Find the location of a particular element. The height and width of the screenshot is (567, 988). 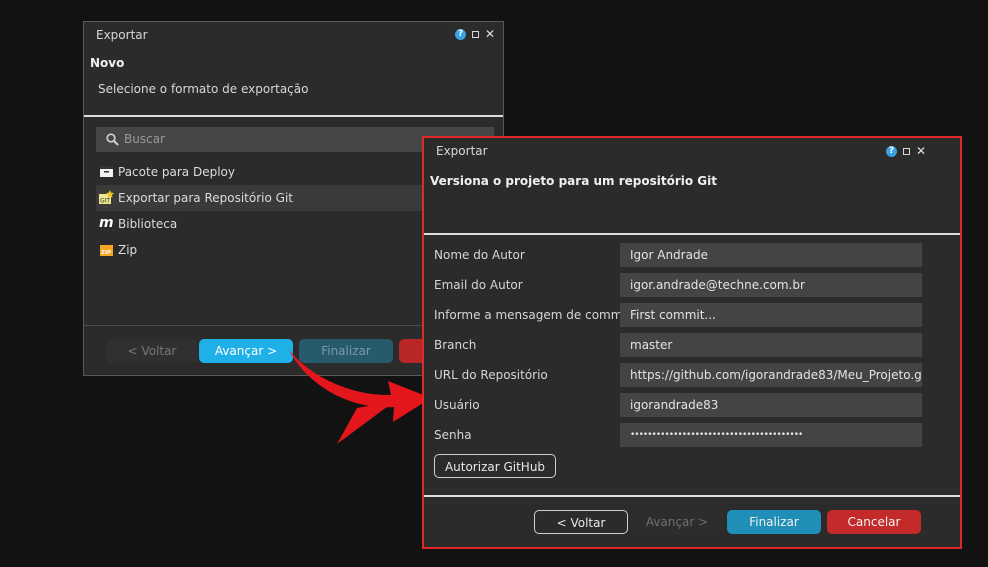

list-item-label: Zip is located at coordinates (128, 250).